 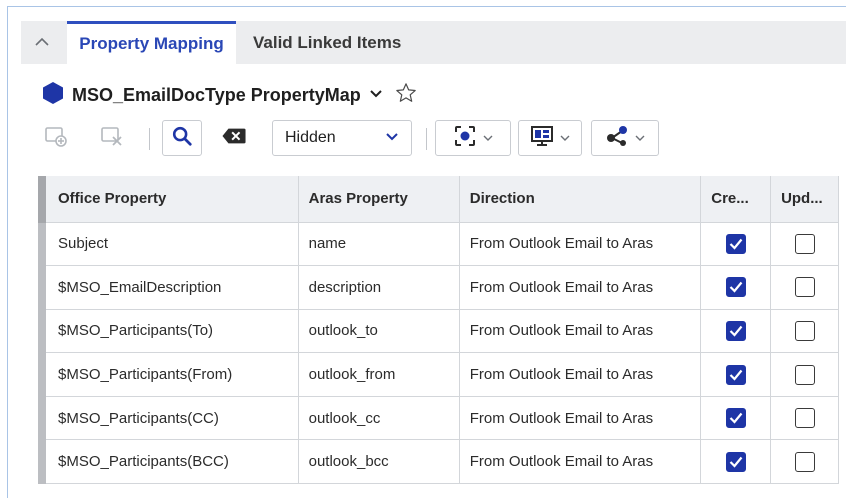 I want to click on share-icon, so click(x=617, y=138).